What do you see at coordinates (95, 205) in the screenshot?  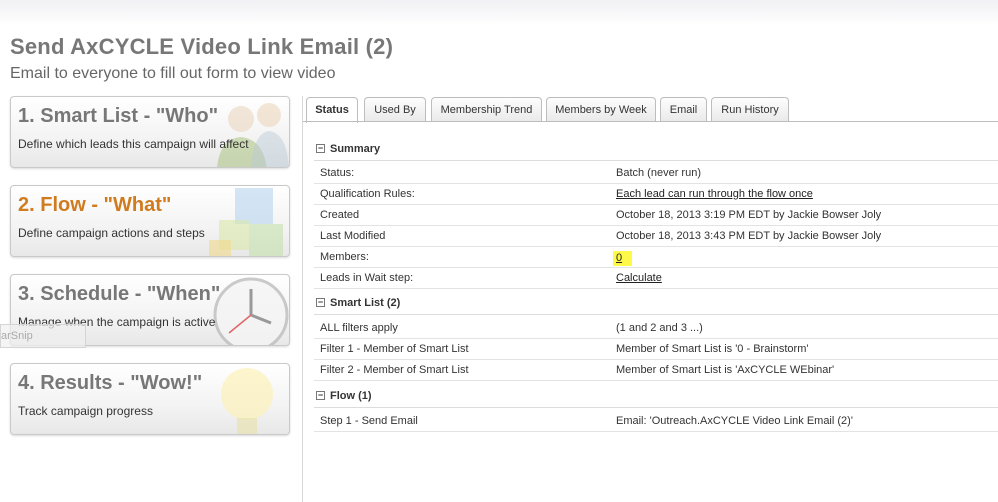 I see `card-heading: 2. Flow - "What"` at bounding box center [95, 205].